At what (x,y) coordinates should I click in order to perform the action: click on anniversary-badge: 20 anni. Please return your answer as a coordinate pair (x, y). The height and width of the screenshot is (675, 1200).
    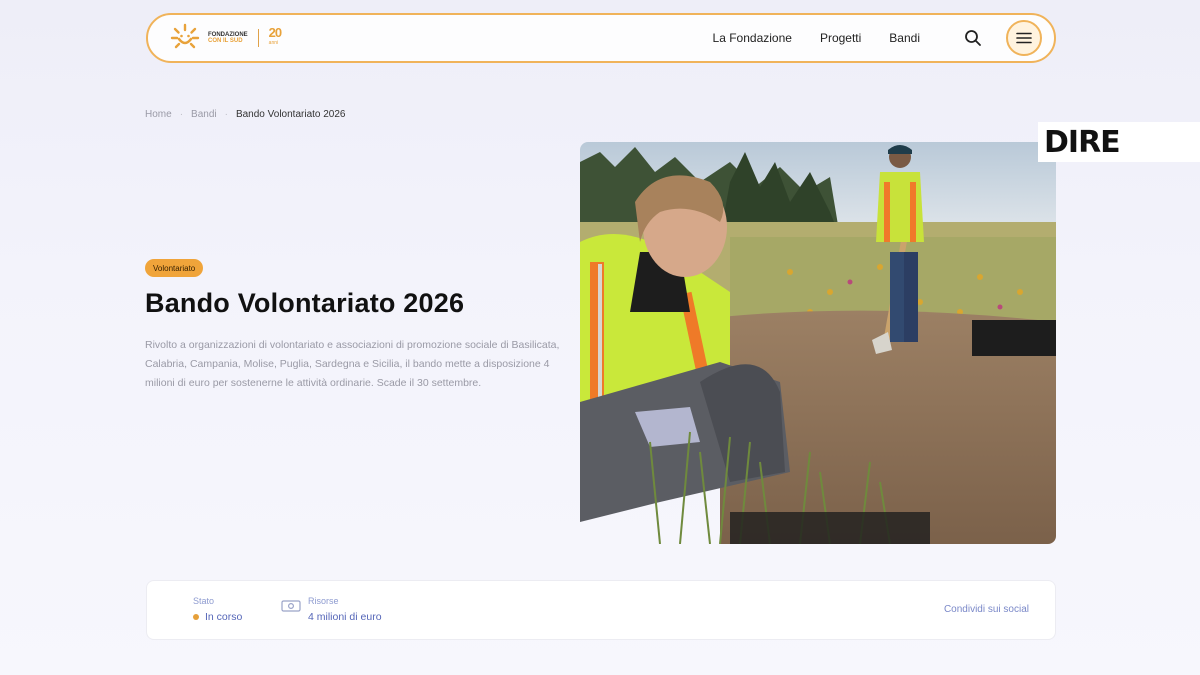
    Looking at the image, I should click on (276, 37).